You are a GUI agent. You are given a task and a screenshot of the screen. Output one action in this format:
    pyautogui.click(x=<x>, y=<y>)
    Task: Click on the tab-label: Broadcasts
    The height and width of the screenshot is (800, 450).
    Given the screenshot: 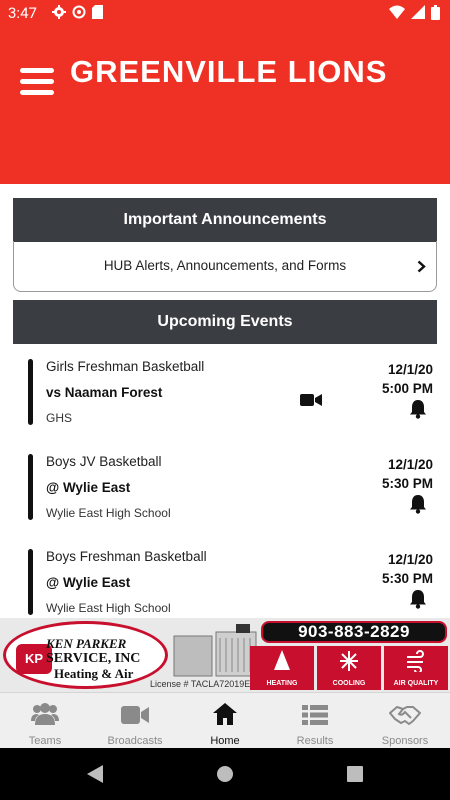 What is the action you would take?
    pyautogui.click(x=135, y=741)
    